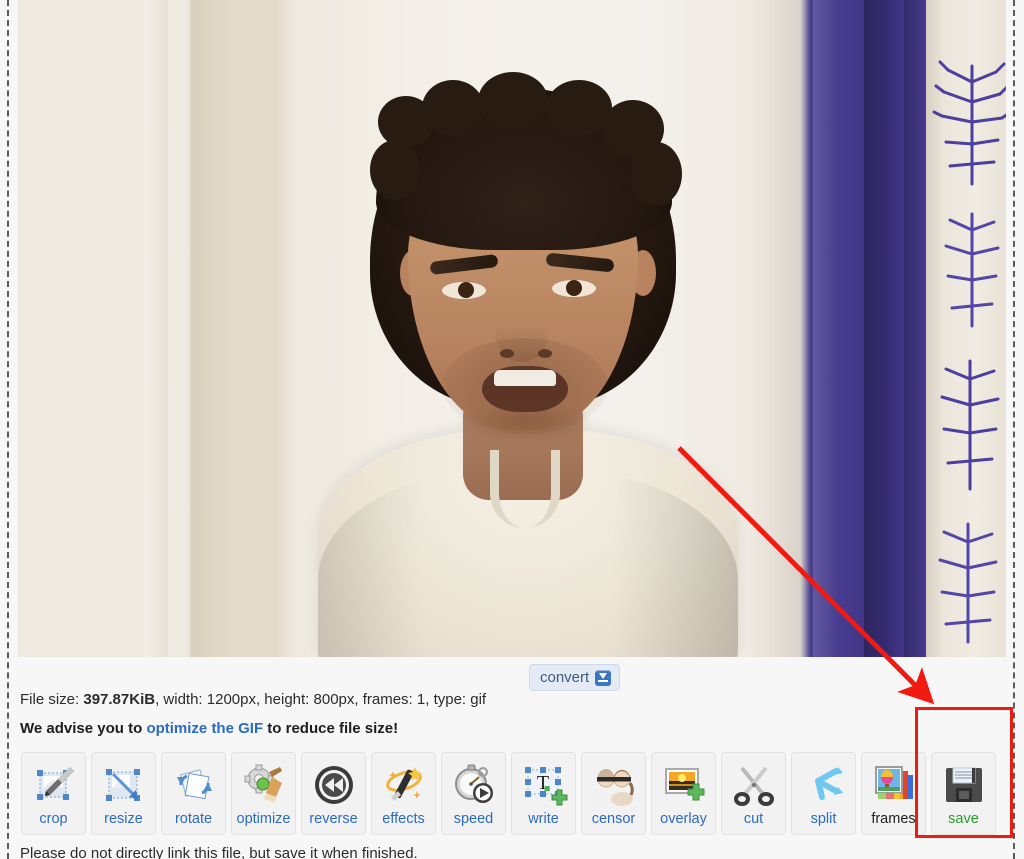 The image size is (1024, 859). What do you see at coordinates (894, 785) in the screenshot?
I see `frames-icon` at bounding box center [894, 785].